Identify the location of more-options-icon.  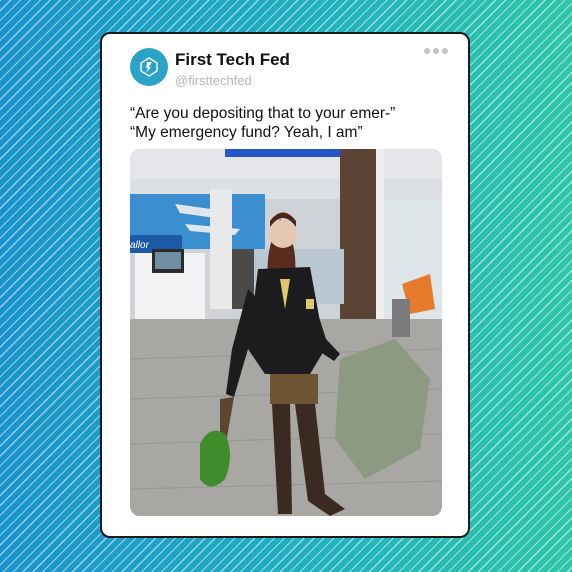
(436, 51).